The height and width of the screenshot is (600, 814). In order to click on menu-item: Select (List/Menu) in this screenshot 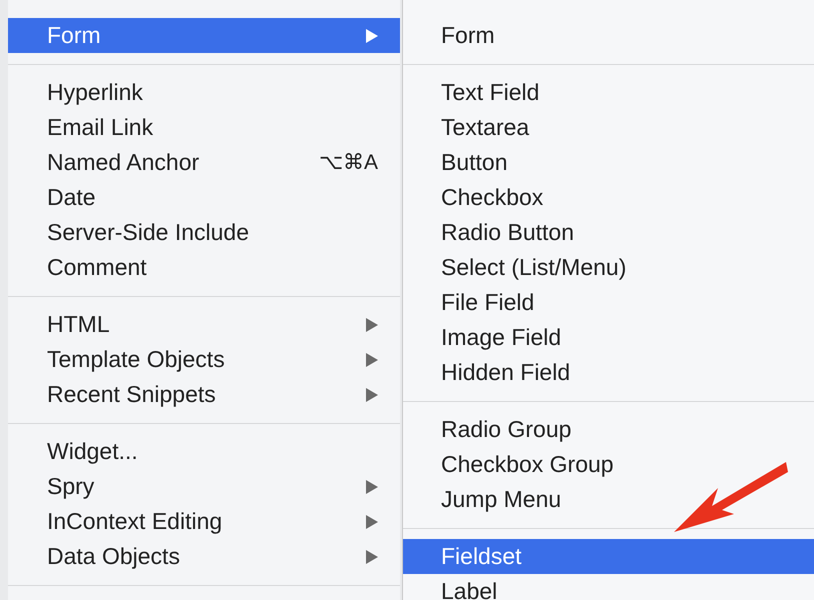, I will do `click(608, 267)`.